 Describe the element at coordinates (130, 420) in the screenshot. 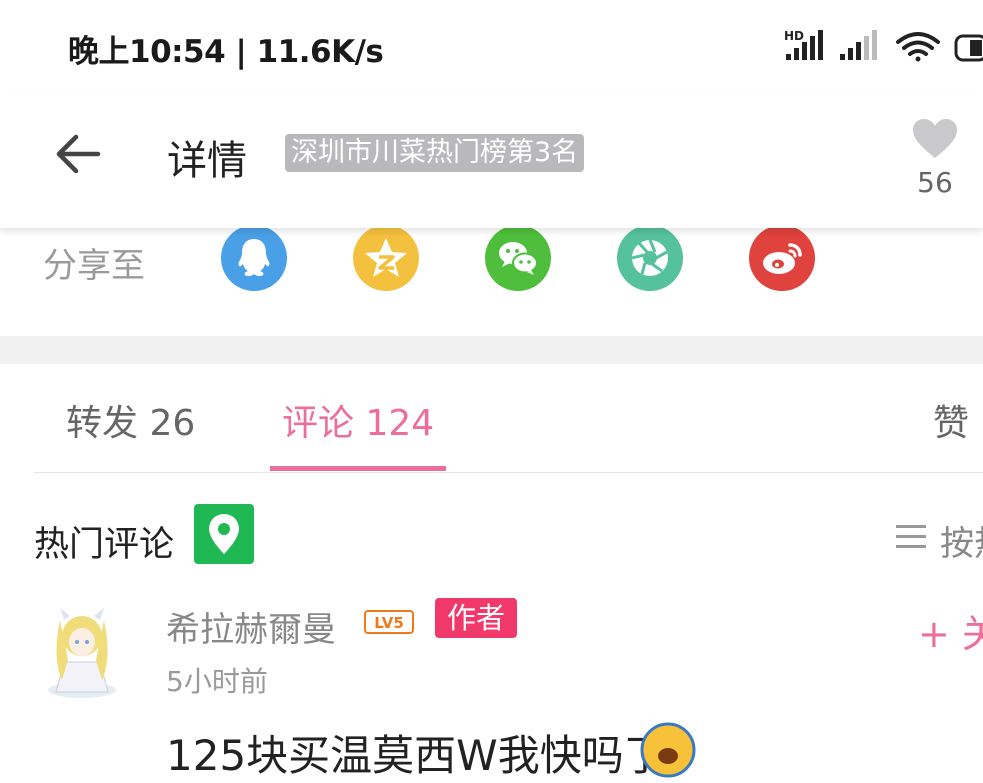

I see `tab-repost: 转发 26` at that location.